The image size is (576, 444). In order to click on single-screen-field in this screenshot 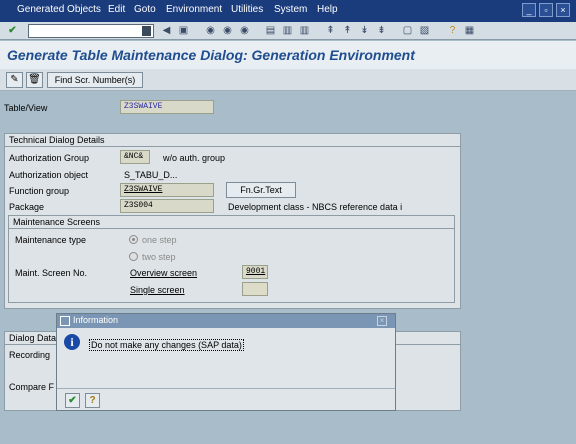, I will do `click(255, 289)`.